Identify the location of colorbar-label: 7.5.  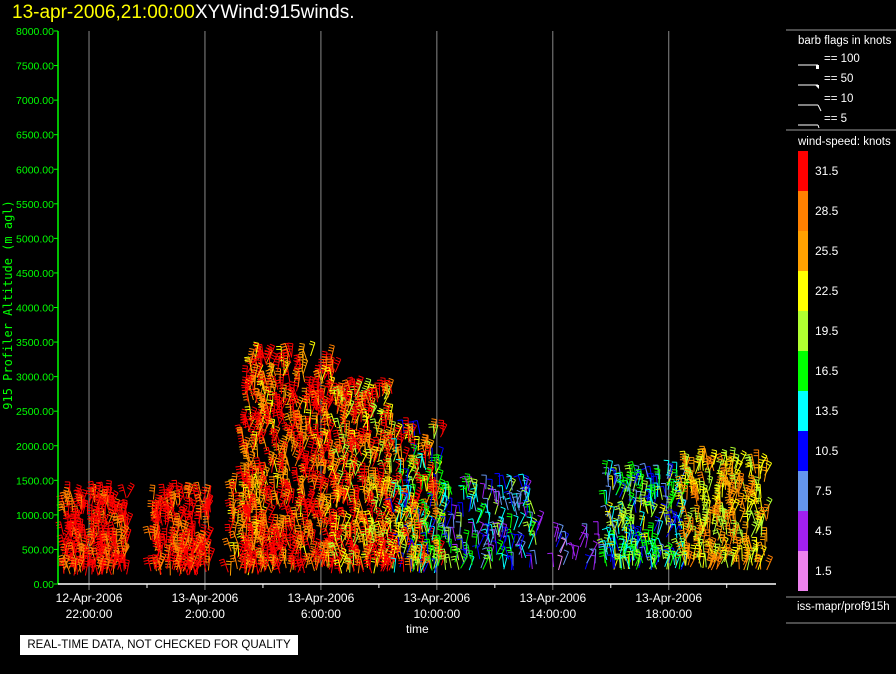
(823, 491).